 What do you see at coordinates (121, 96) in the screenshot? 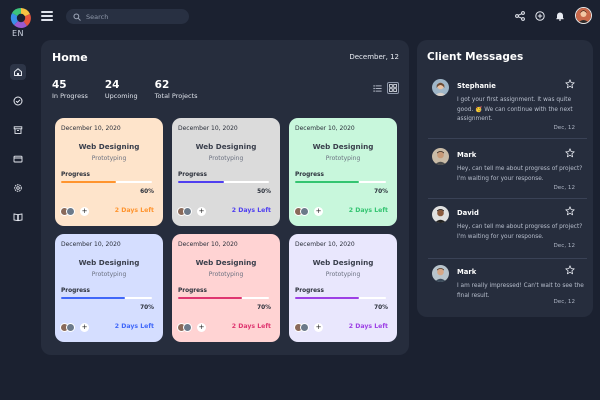
I see `stat-label: Upcoming` at bounding box center [121, 96].